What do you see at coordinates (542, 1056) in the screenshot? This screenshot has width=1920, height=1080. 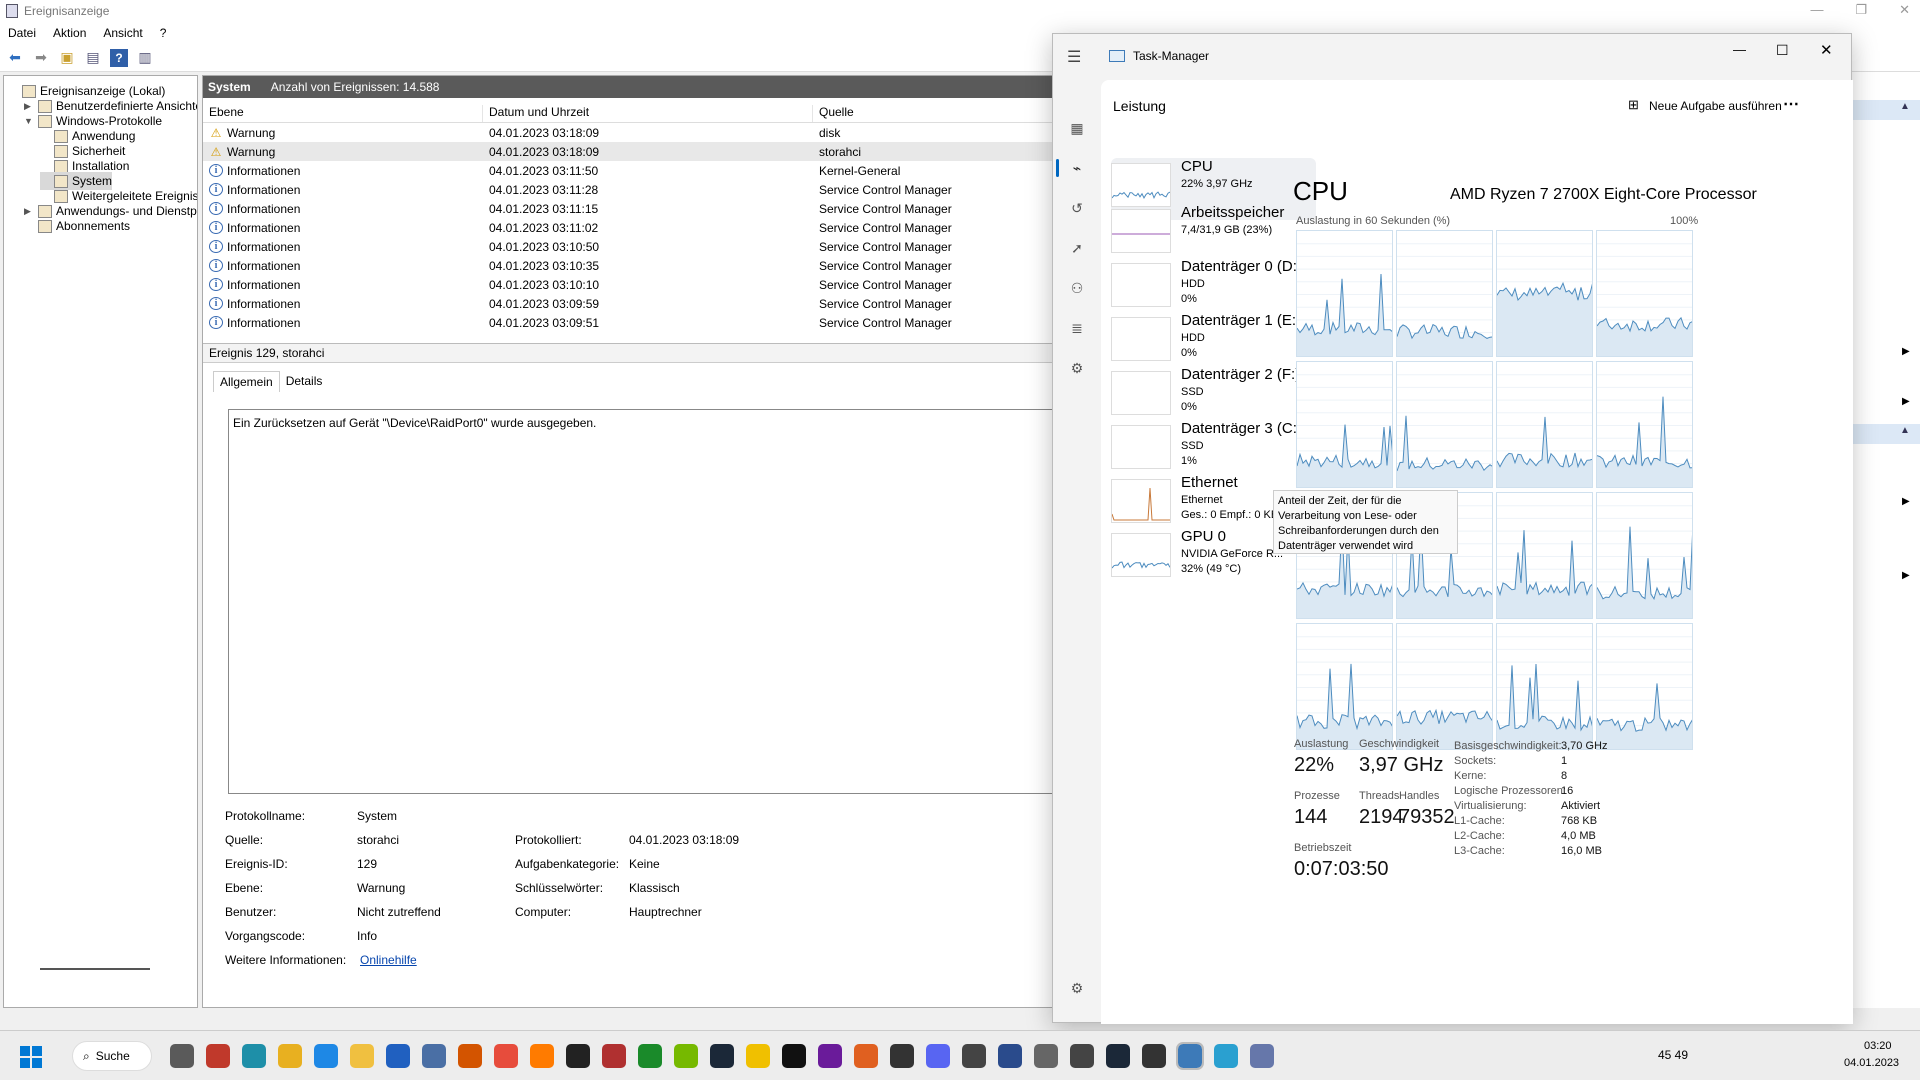 I see `firefox-icon` at bounding box center [542, 1056].